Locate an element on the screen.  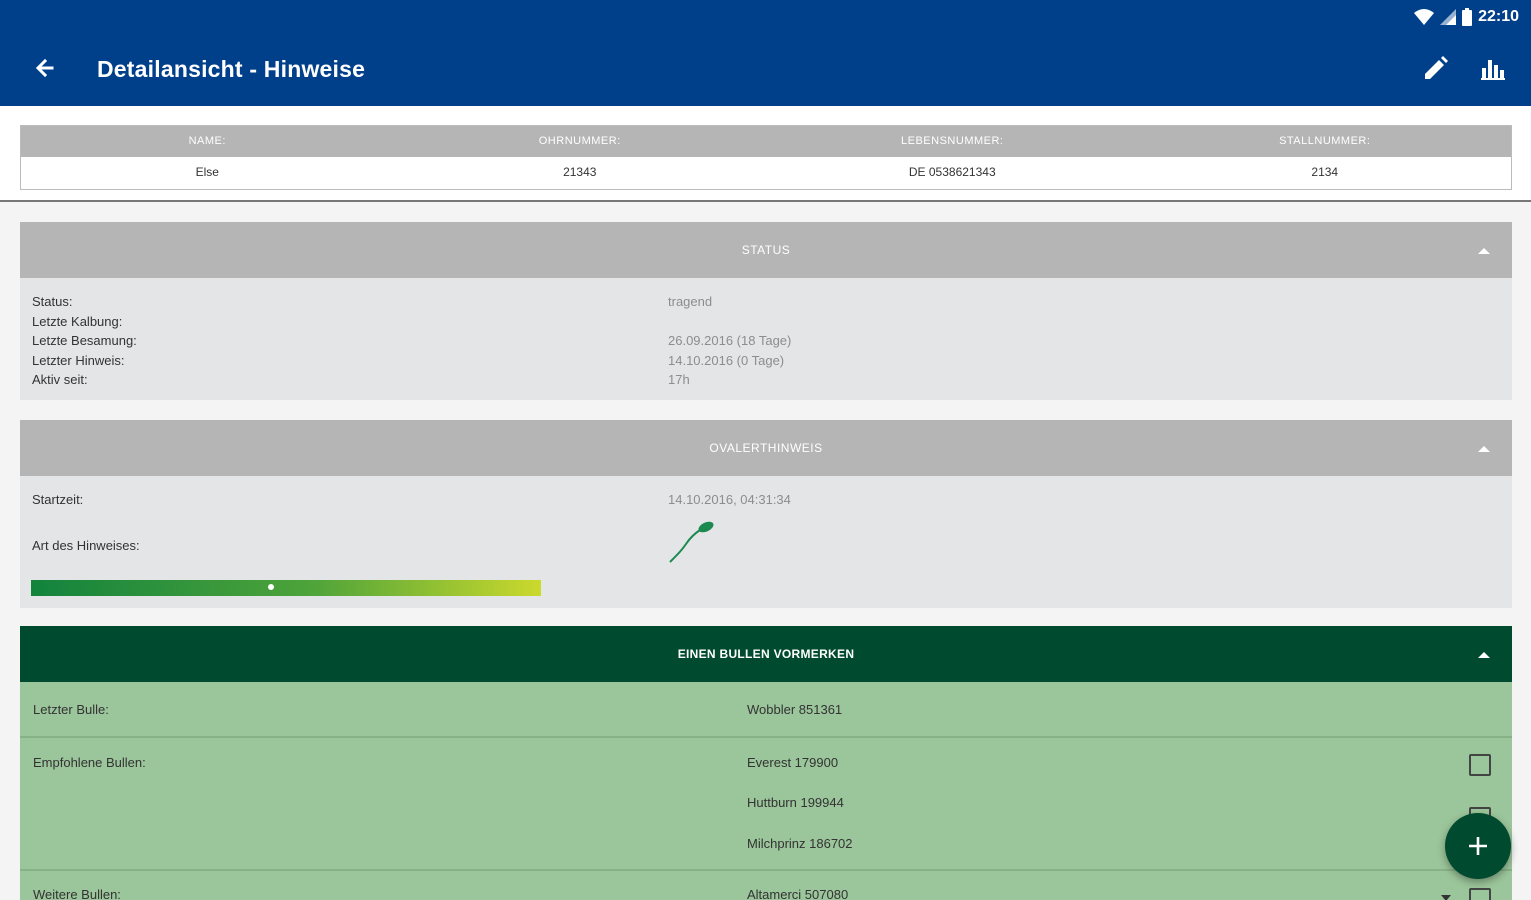
wifi-icon is located at coordinates (1424, 17).